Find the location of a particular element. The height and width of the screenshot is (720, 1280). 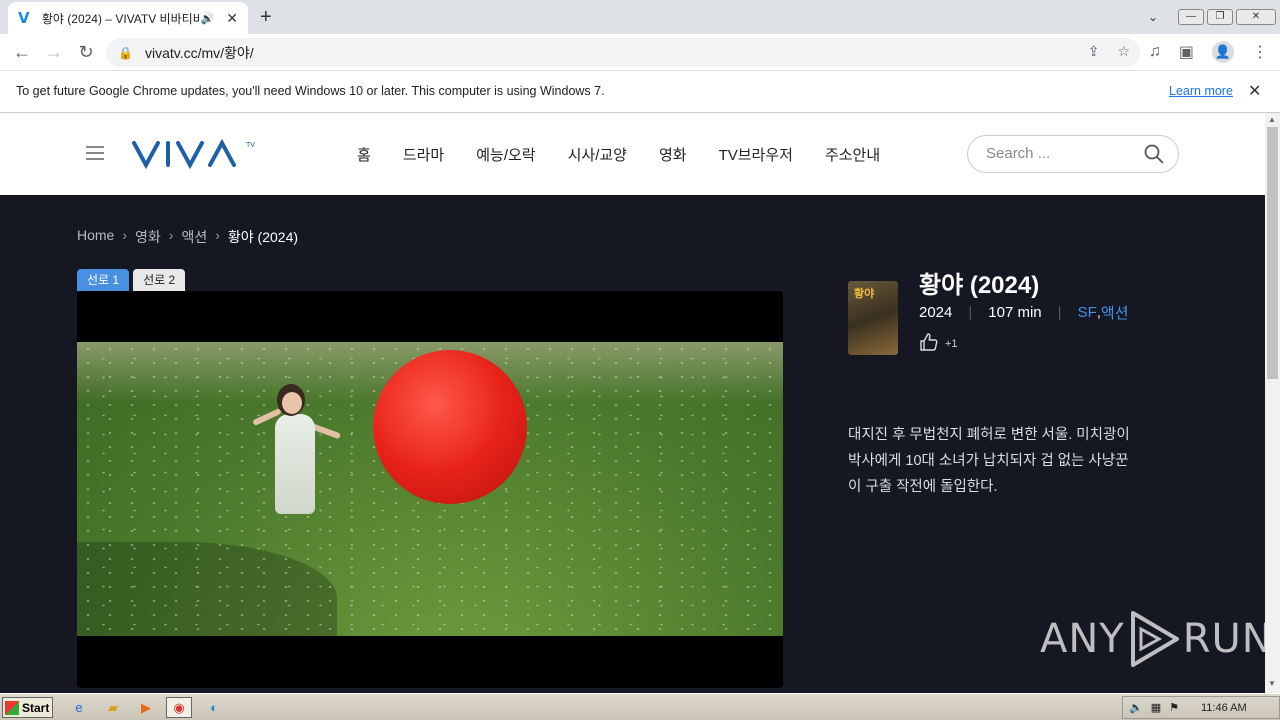

network-icon: ▦ is located at coordinates (1156, 707).